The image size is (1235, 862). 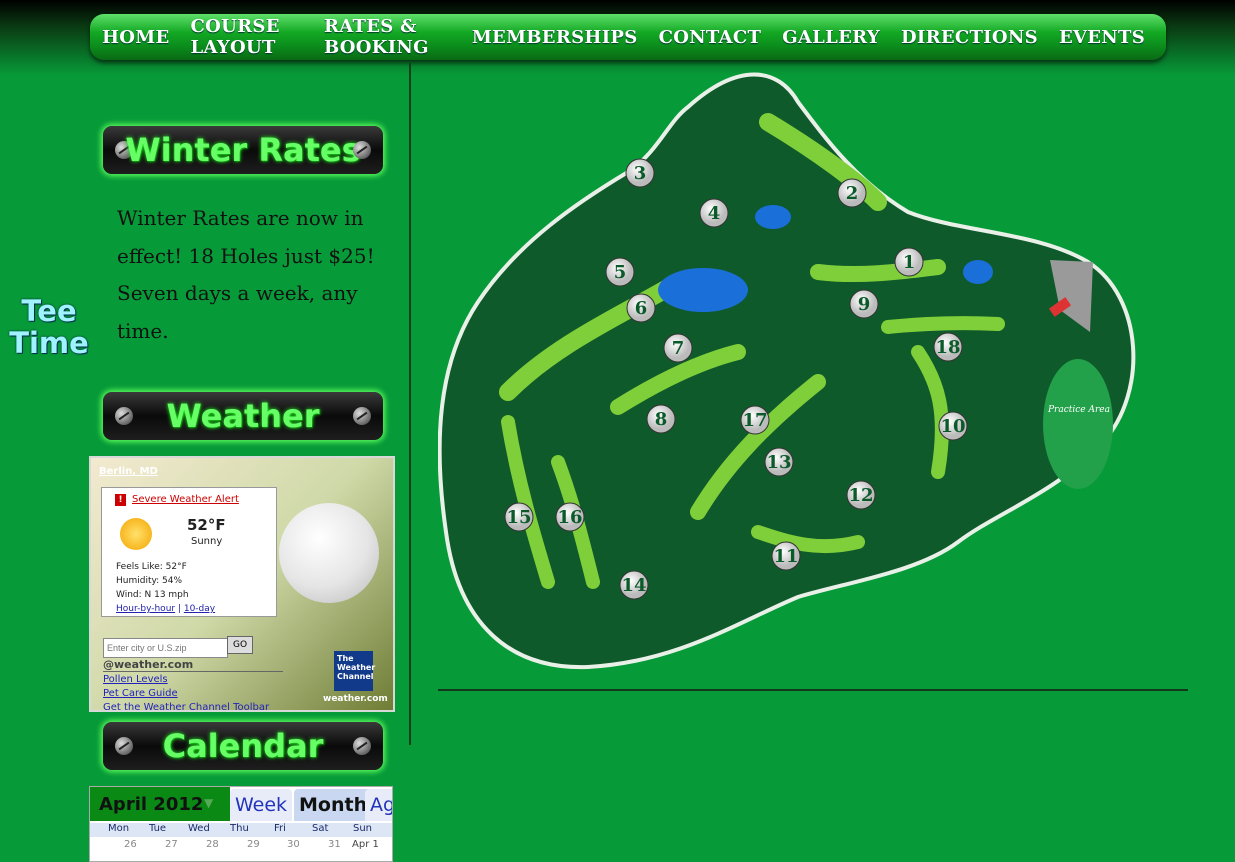 I want to click on hole-5-marker: 5, so click(x=620, y=272).